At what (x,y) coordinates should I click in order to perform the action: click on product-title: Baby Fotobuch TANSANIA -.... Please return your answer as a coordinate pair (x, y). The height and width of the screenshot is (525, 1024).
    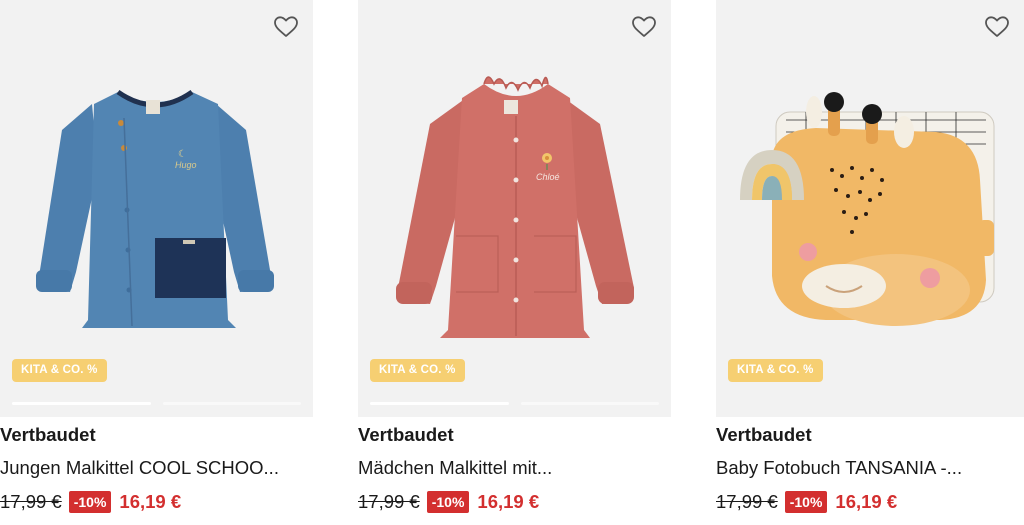
    Looking at the image, I should click on (870, 468).